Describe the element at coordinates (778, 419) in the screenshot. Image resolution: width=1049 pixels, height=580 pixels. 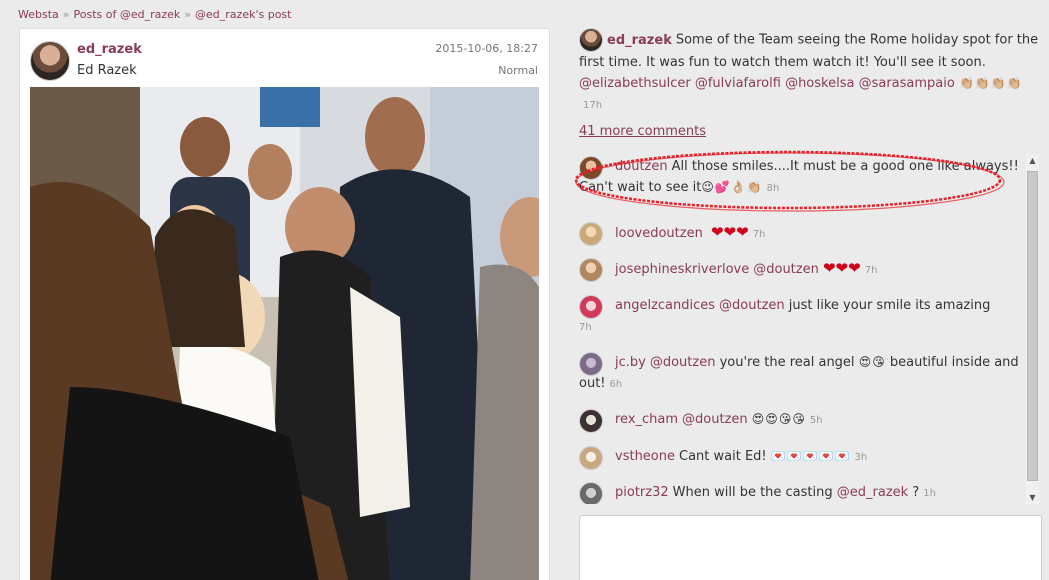
I see `comment-emoji: 😍😍😘😘` at that location.